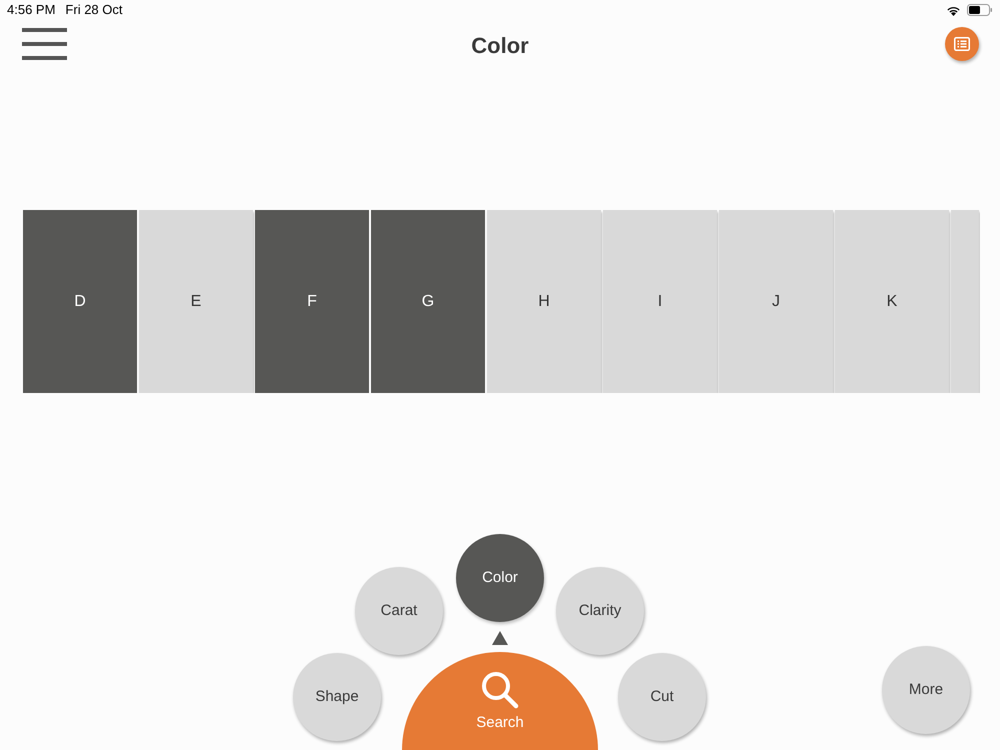  I want to click on grade-tile: I, so click(660, 301).